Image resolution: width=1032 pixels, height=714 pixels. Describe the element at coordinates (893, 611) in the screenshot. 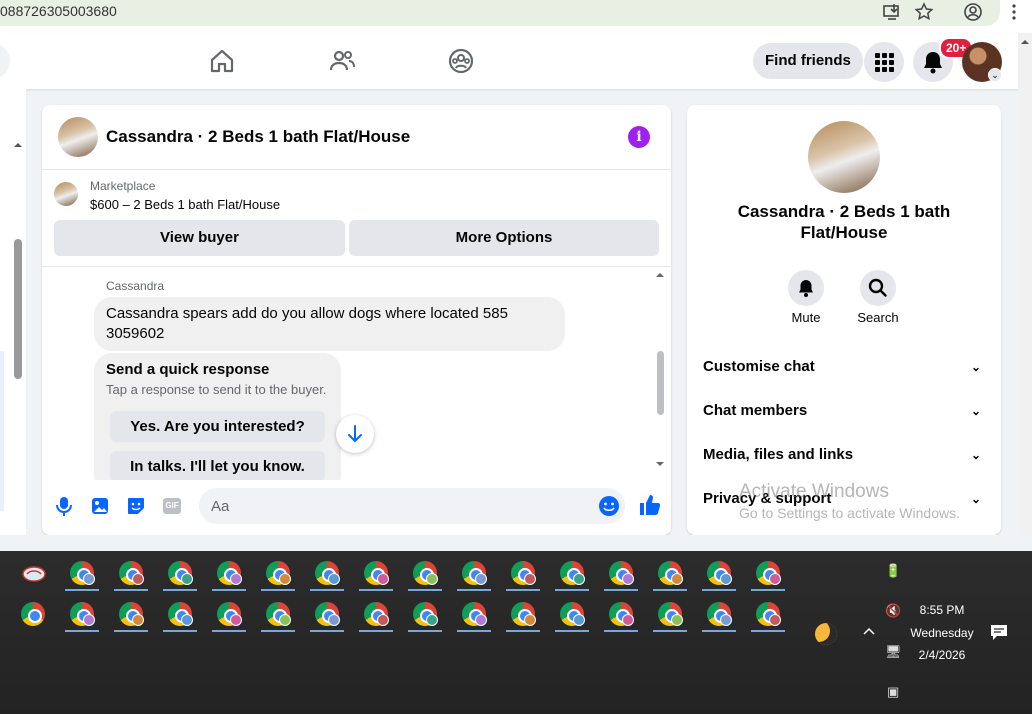

I see `volume-muted-icon: 🔇` at that location.